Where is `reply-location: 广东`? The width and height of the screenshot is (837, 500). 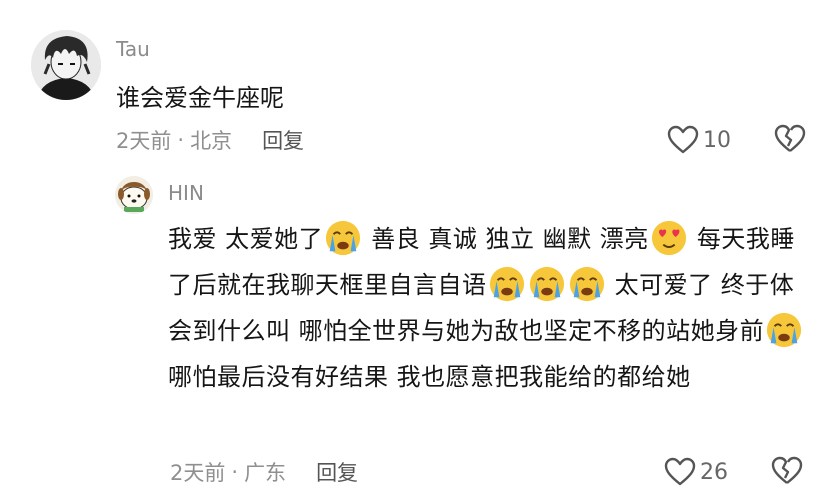
reply-location: 广东 is located at coordinates (265, 473).